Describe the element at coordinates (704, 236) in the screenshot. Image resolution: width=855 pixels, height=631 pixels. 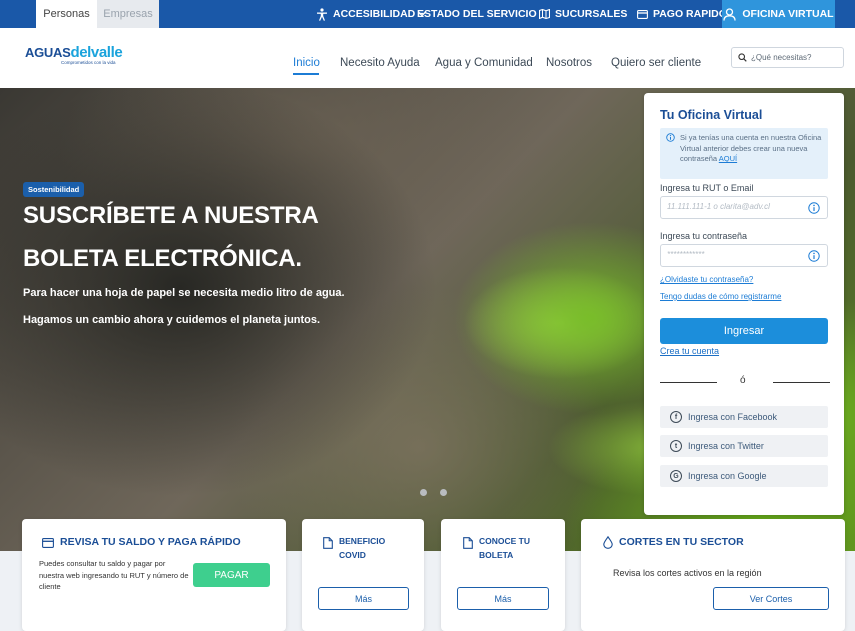
I see `password-label: Ingresa tu contraseña` at that location.